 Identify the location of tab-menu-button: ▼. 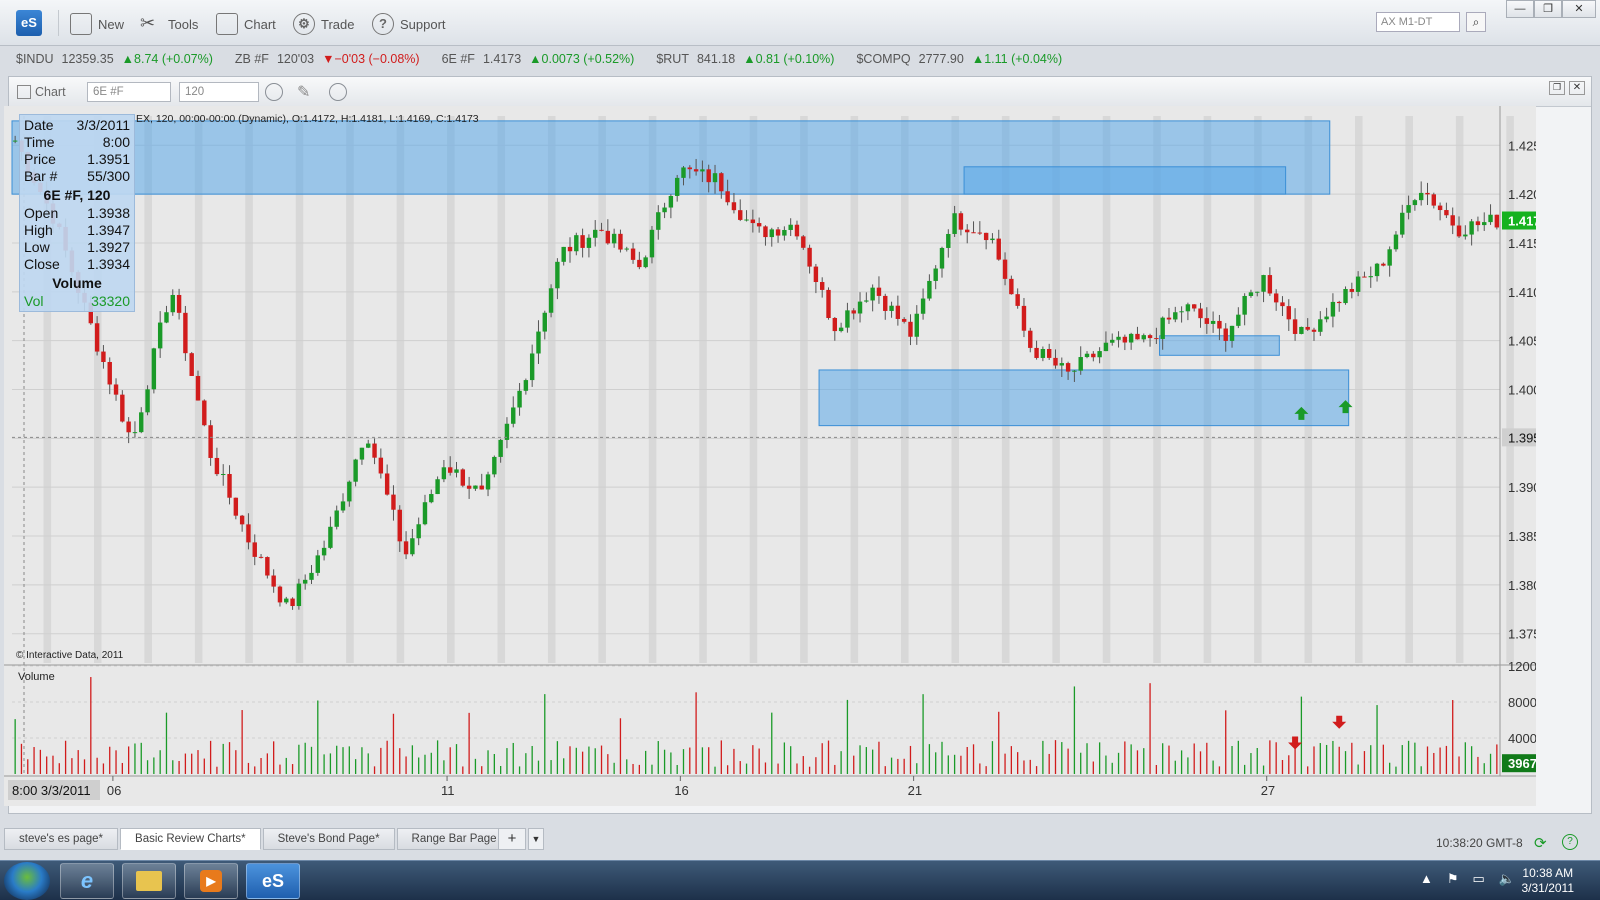
(536, 839).